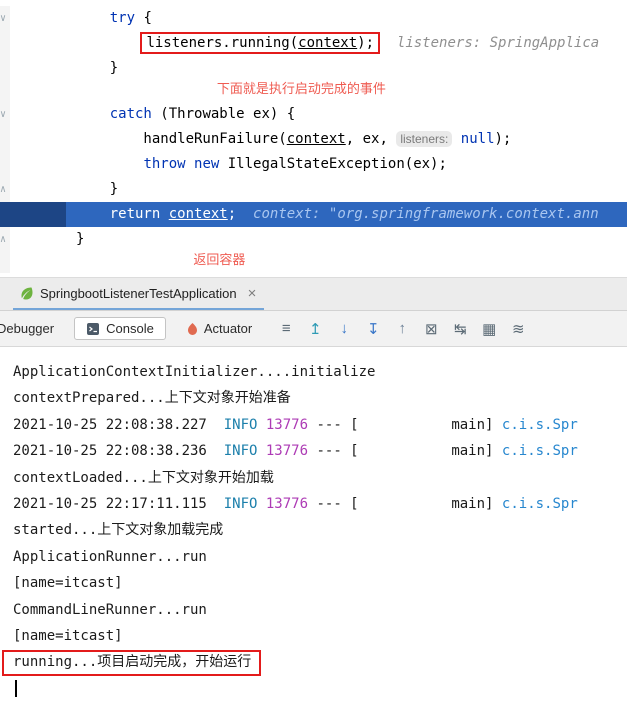  What do you see at coordinates (110, 556) in the screenshot?
I see `console-segment: ApplicationRunner...run` at bounding box center [110, 556].